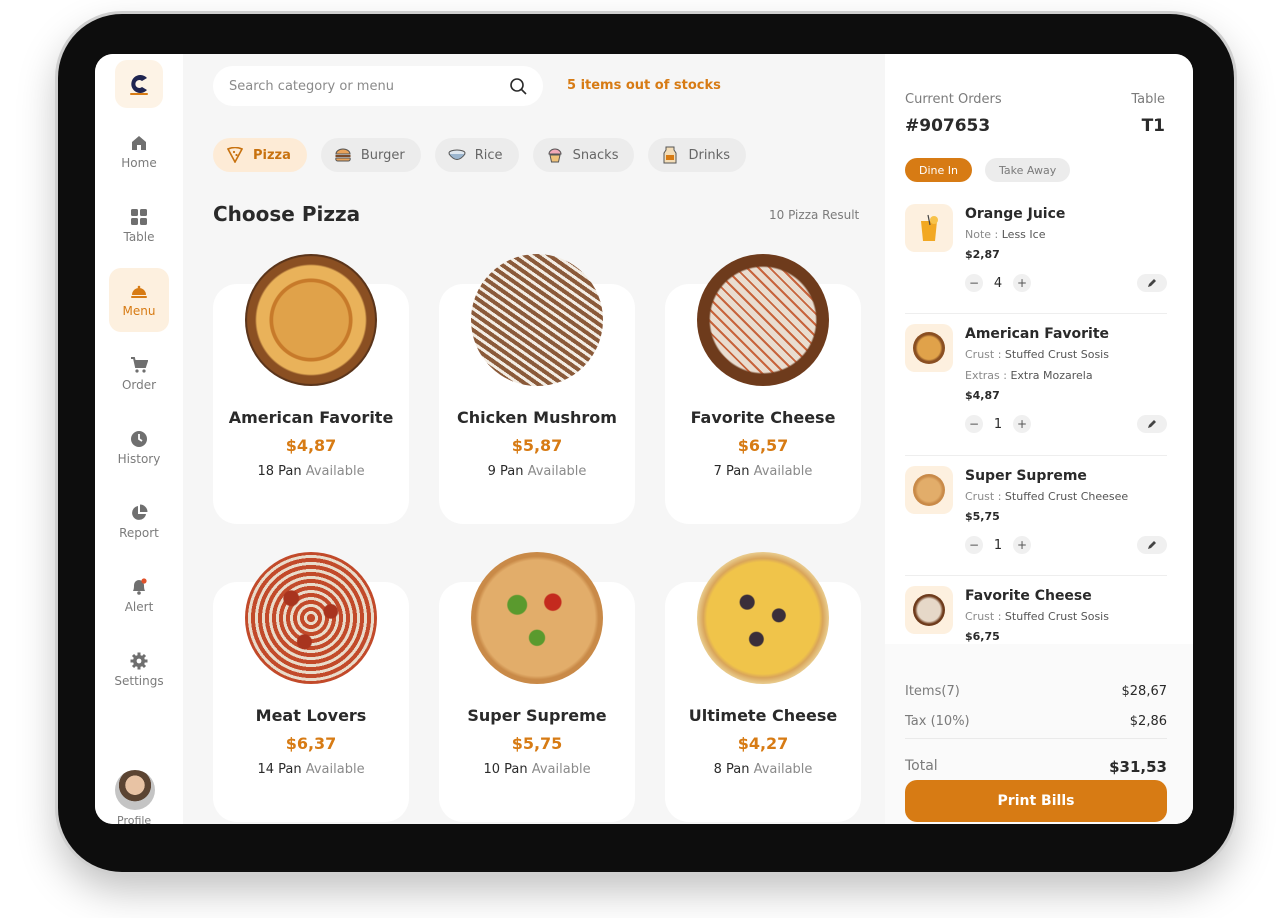  What do you see at coordinates (1036, 767) in the screenshot?
I see `total-row: Total $31,53` at bounding box center [1036, 767].